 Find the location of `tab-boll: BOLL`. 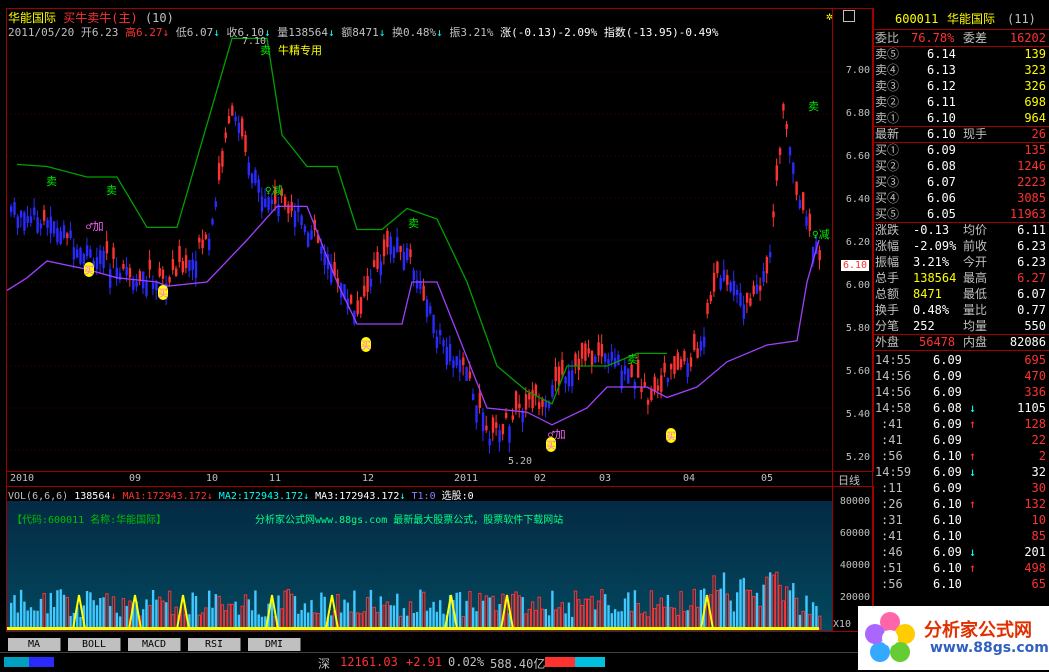

tab-boll: BOLL is located at coordinates (94, 644).